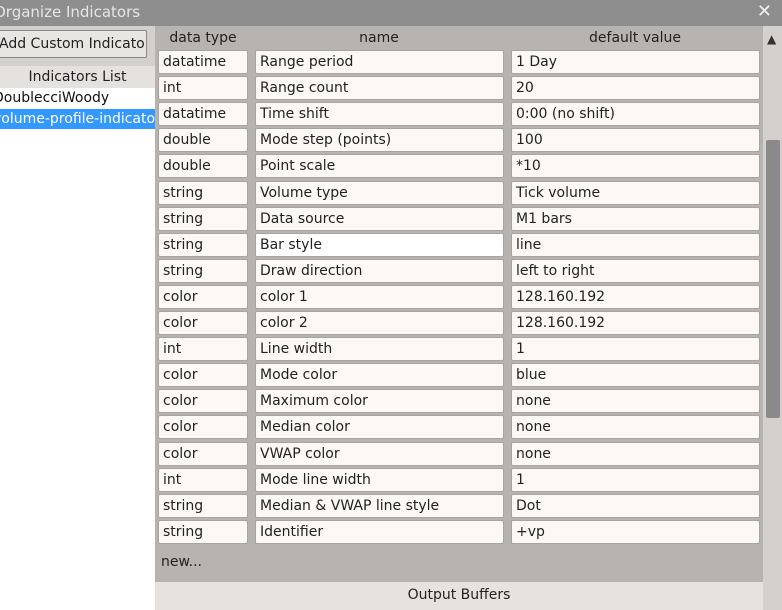 This screenshot has width=782, height=610. What do you see at coordinates (379, 375) in the screenshot?
I see `parameter-name-field: Mode color` at bounding box center [379, 375].